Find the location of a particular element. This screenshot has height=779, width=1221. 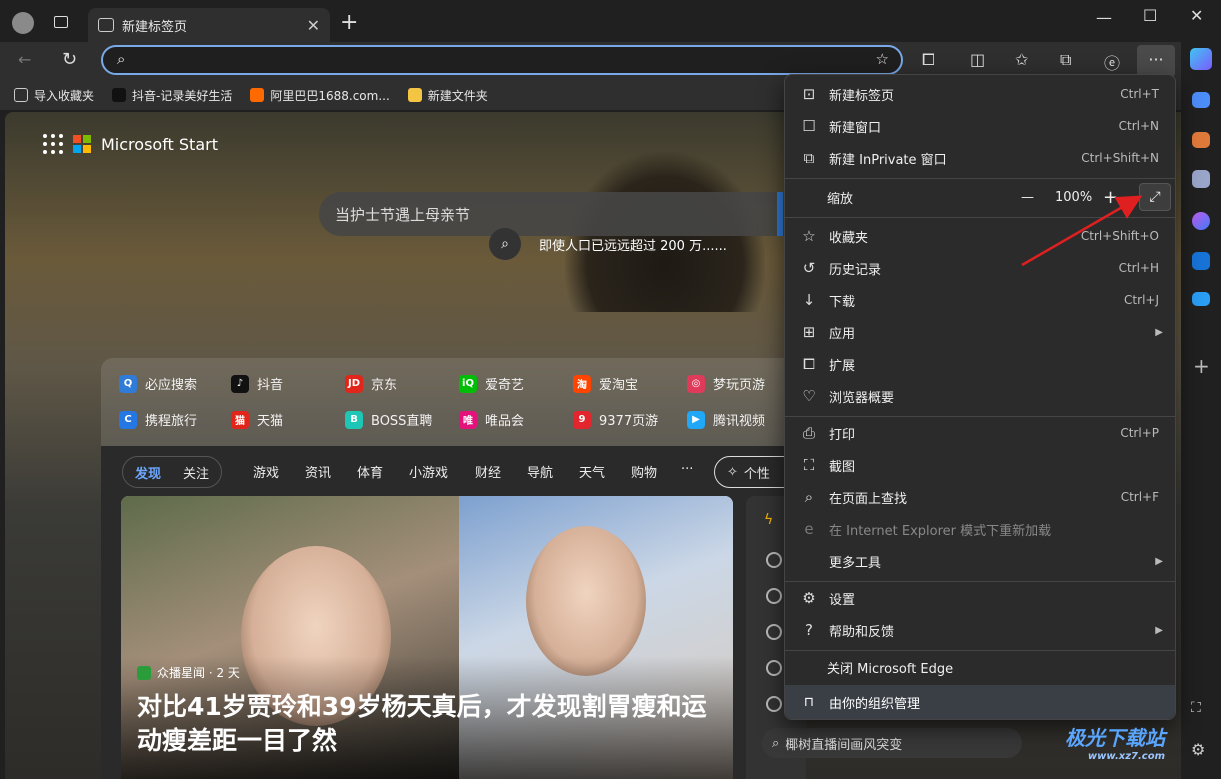

tab-new-tab: 新建标签页 ✕ is located at coordinates (209, 25).